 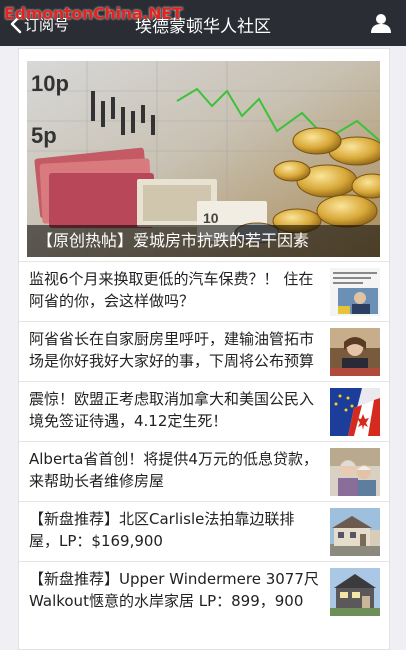 What do you see at coordinates (203, 27) in the screenshot?
I see `page-title: 埃德蒙顿华人社区` at bounding box center [203, 27].